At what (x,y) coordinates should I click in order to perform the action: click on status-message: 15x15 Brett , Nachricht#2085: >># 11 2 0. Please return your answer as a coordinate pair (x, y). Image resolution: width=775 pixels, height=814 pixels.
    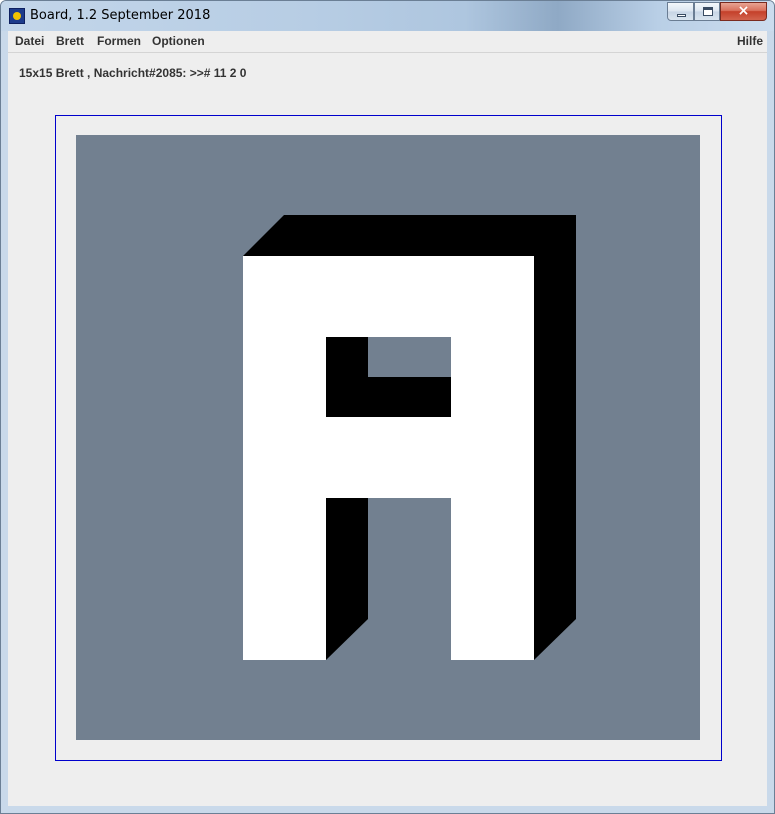
    Looking at the image, I should click on (133, 73).